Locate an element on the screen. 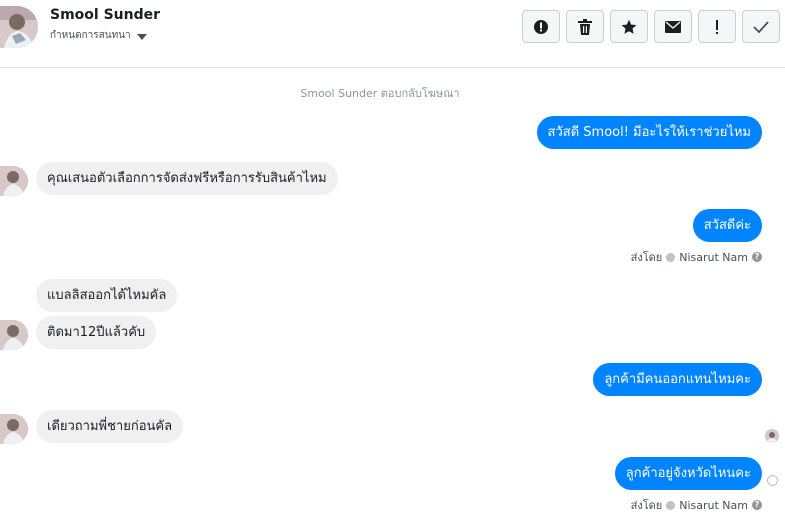 This screenshot has width=785, height=524. mark-unread-button is located at coordinates (673, 26).